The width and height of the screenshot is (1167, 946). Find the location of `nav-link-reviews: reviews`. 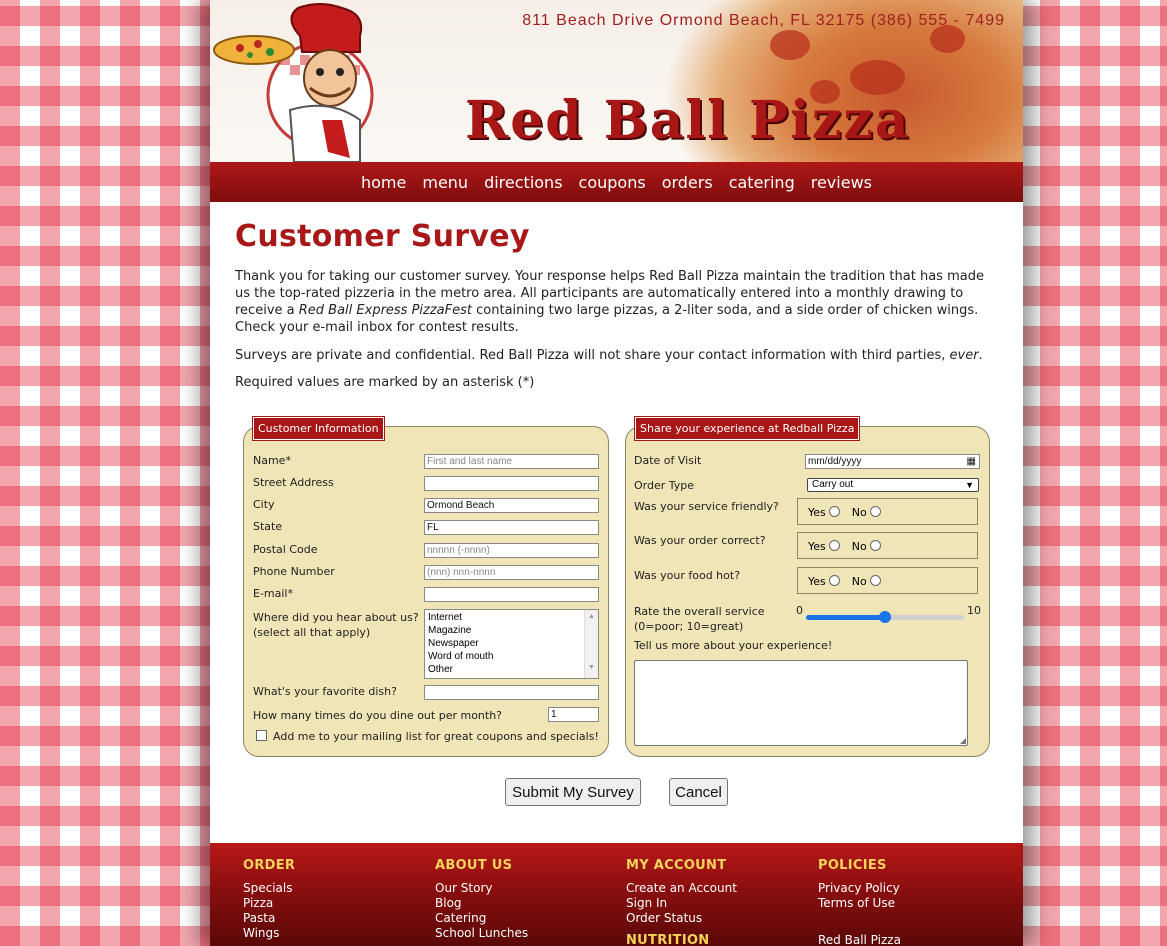

nav-link-reviews: reviews is located at coordinates (841, 182).